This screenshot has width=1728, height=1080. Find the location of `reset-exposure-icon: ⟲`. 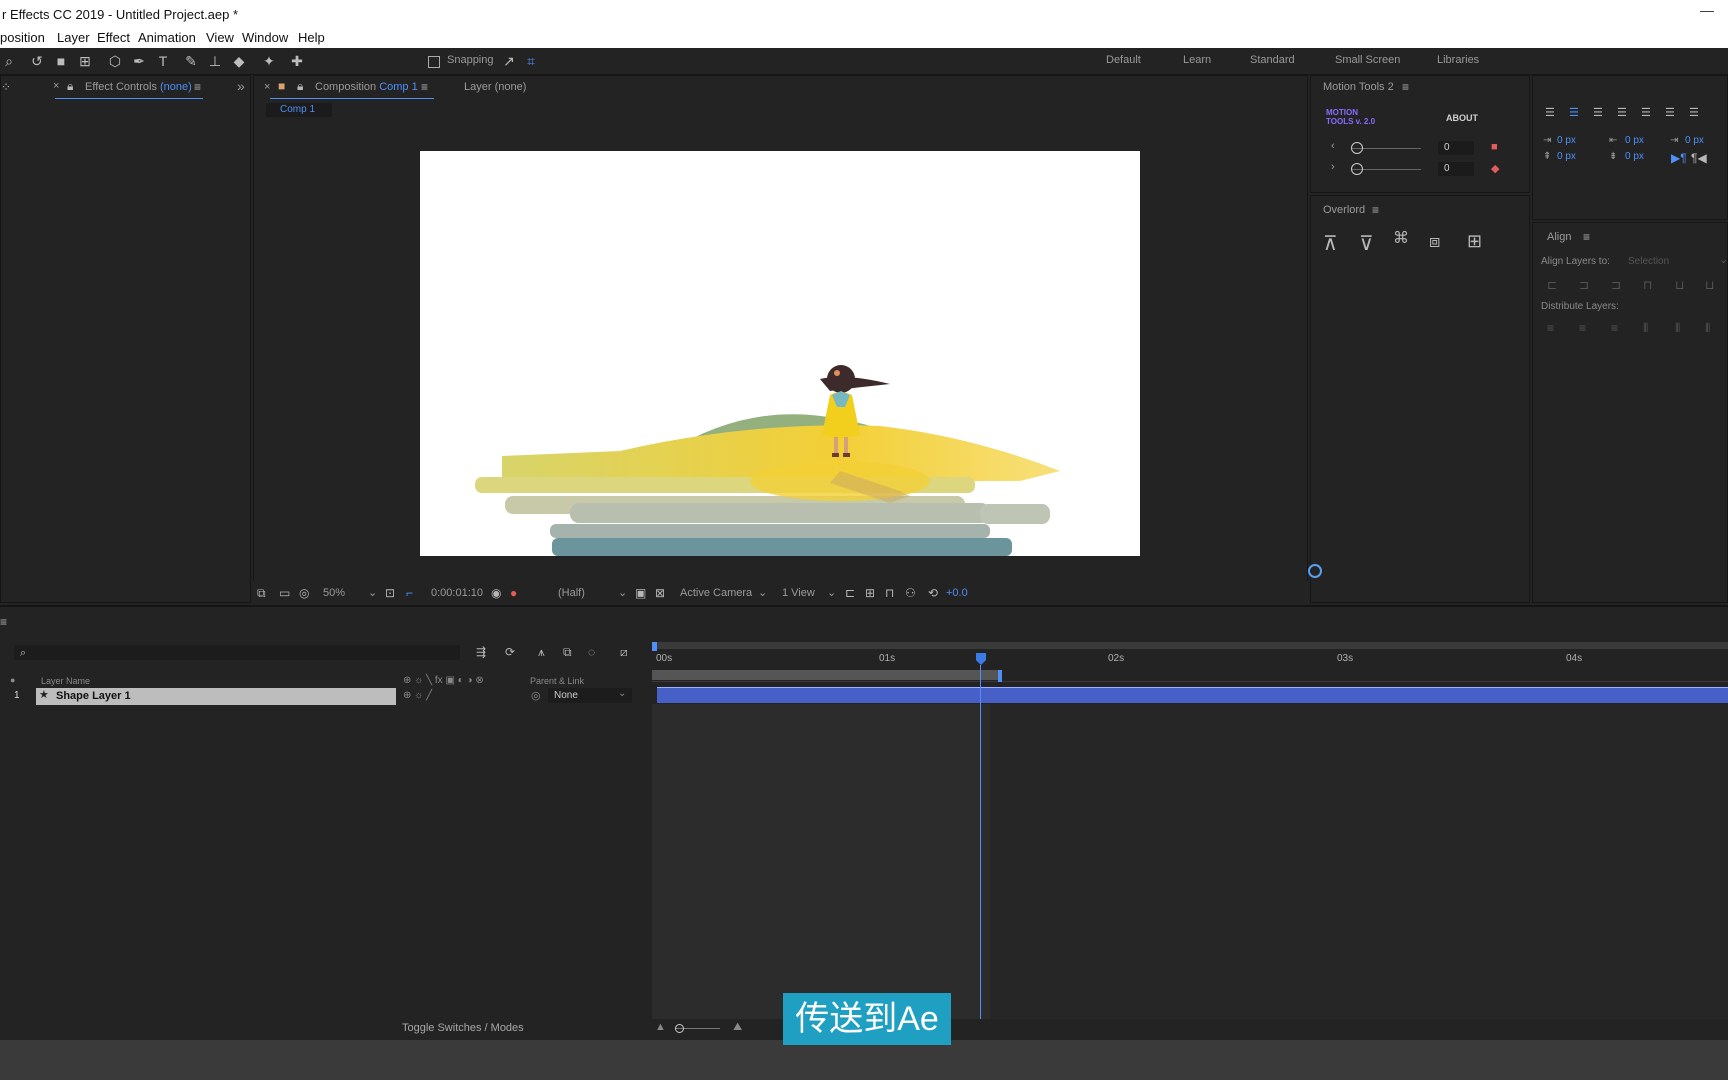

reset-exposure-icon: ⟲ is located at coordinates (933, 593).